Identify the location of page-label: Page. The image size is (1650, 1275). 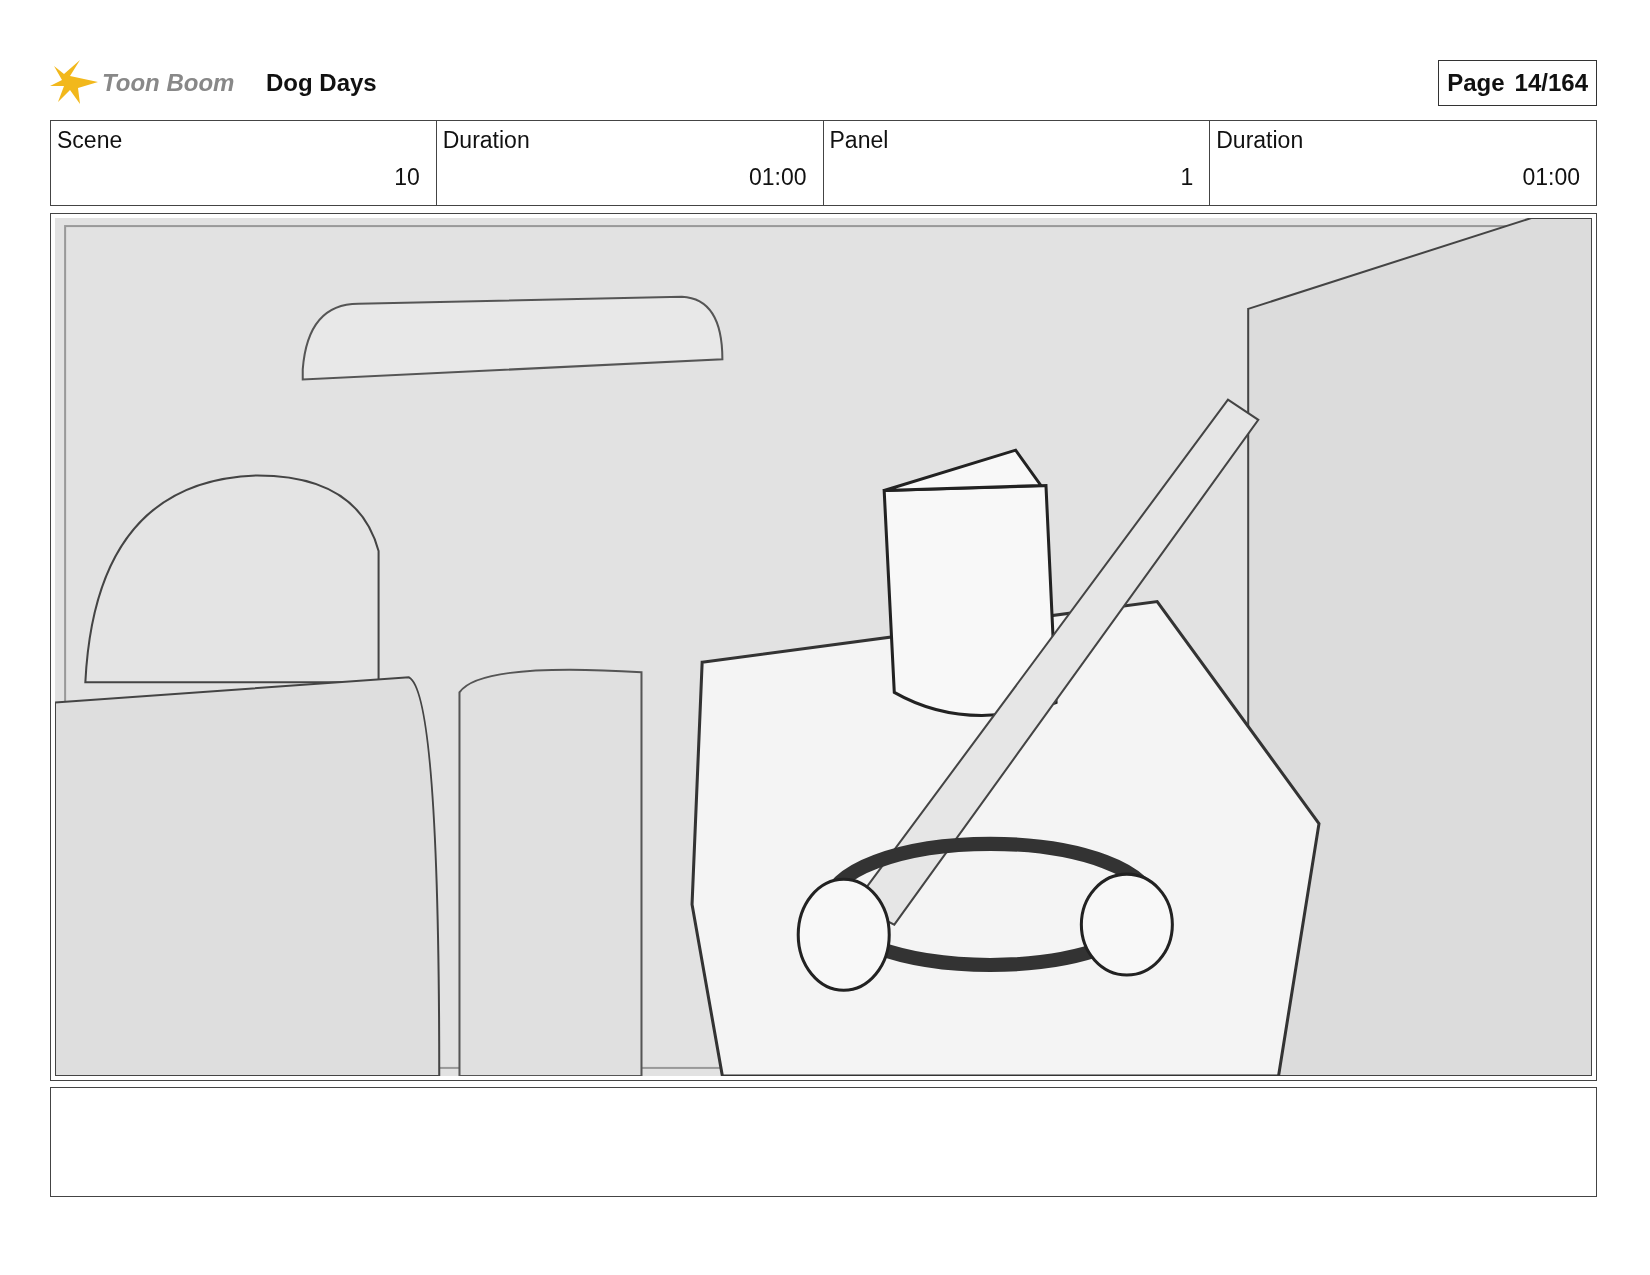
(1476, 83).